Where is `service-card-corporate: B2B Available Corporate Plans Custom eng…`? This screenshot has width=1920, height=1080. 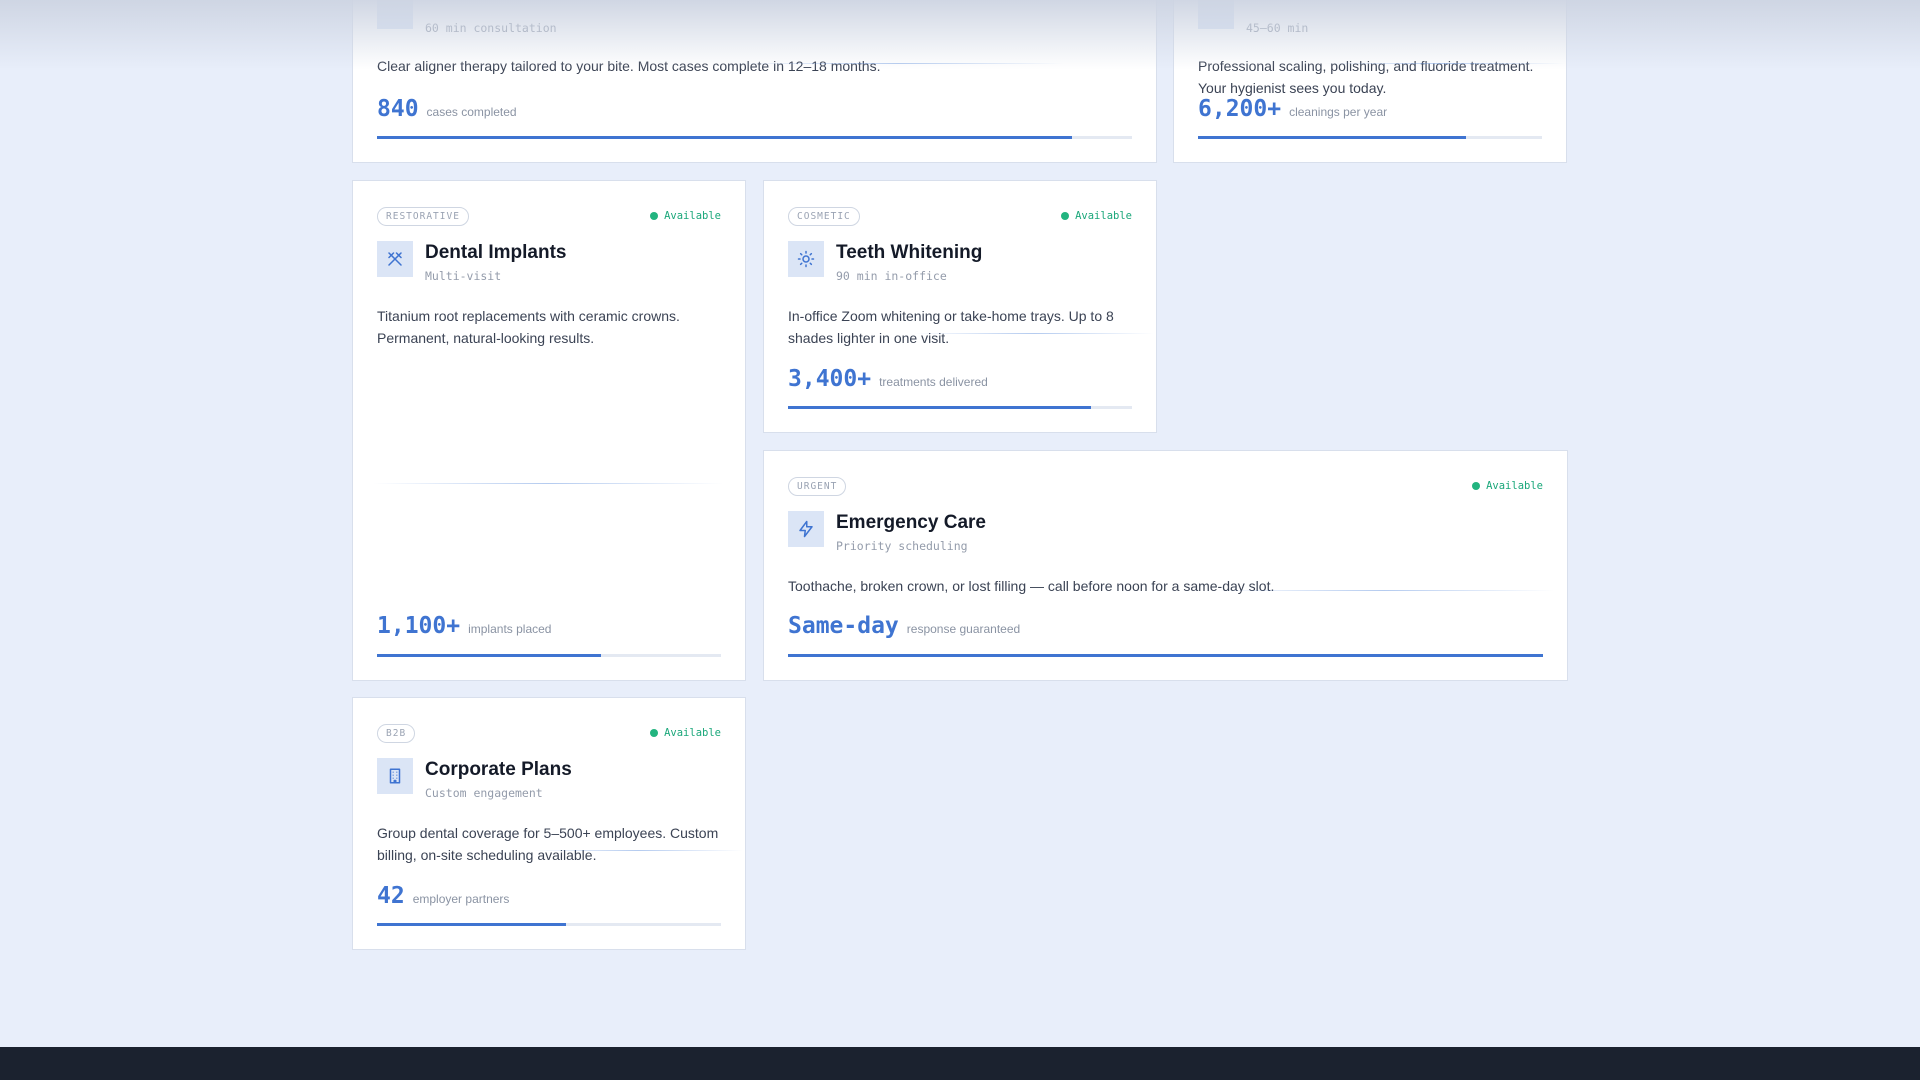 service-card-corporate: B2B Available Corporate Plans Custom eng… is located at coordinates (549, 823).